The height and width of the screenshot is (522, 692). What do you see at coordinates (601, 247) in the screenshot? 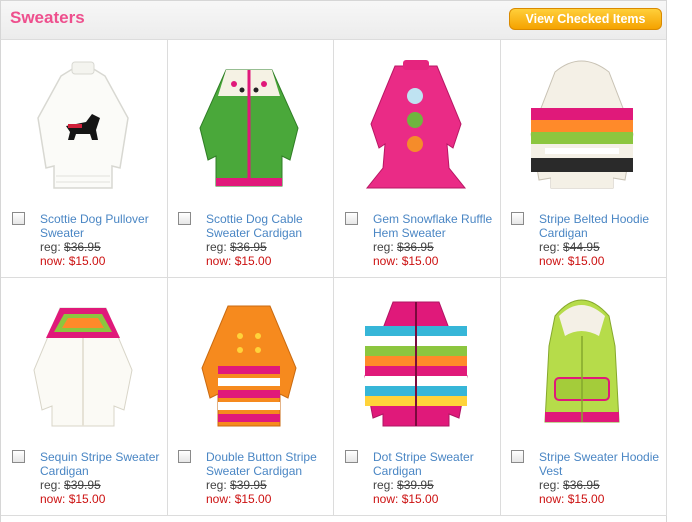
I see `regular-price: reg: $44.95` at bounding box center [601, 247].